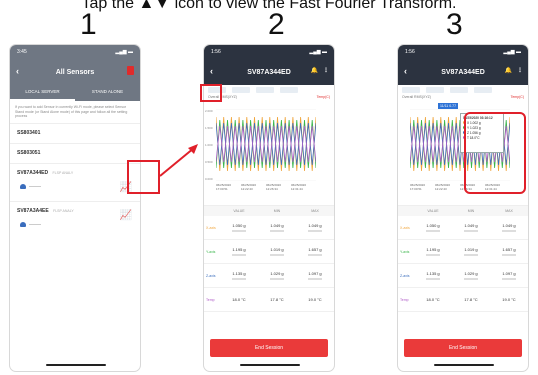 This screenshot has width=538, height=375. I want to click on y-tick: 1.000, so click(209, 145).